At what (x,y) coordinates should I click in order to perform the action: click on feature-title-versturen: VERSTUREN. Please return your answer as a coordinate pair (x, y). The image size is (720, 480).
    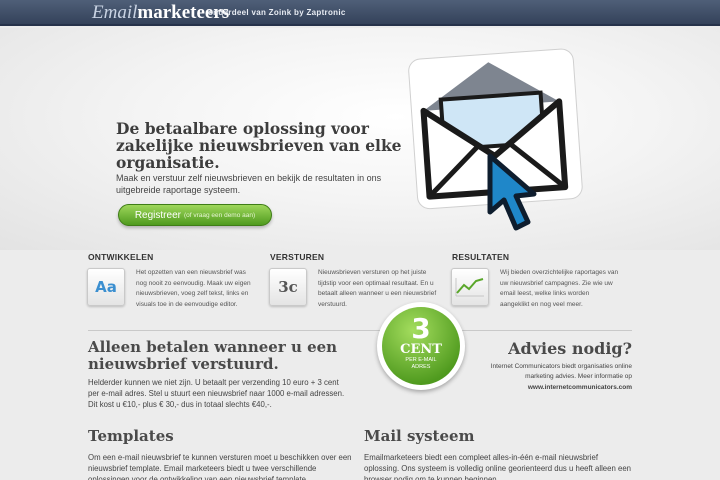
    Looking at the image, I should click on (297, 257).